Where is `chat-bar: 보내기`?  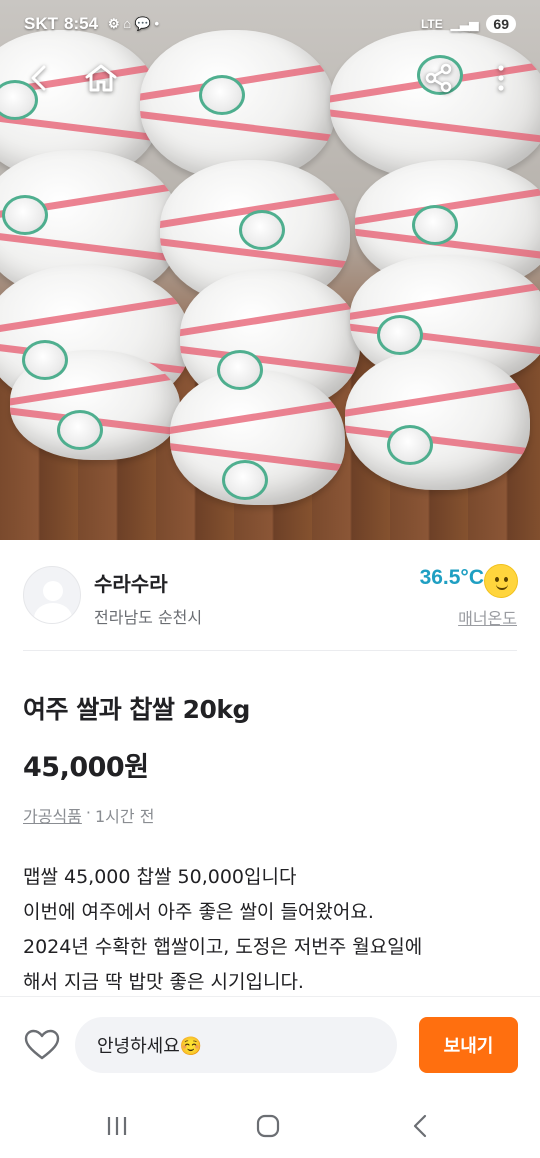 chat-bar: 보내기 is located at coordinates (270, 1044).